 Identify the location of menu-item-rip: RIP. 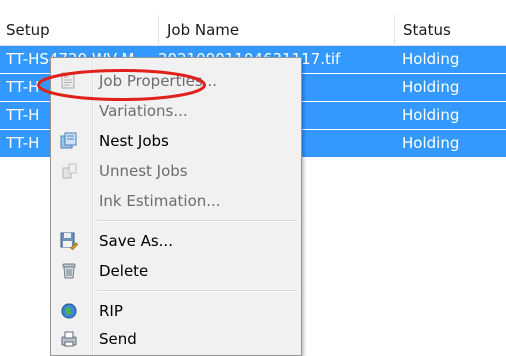
(176, 311).